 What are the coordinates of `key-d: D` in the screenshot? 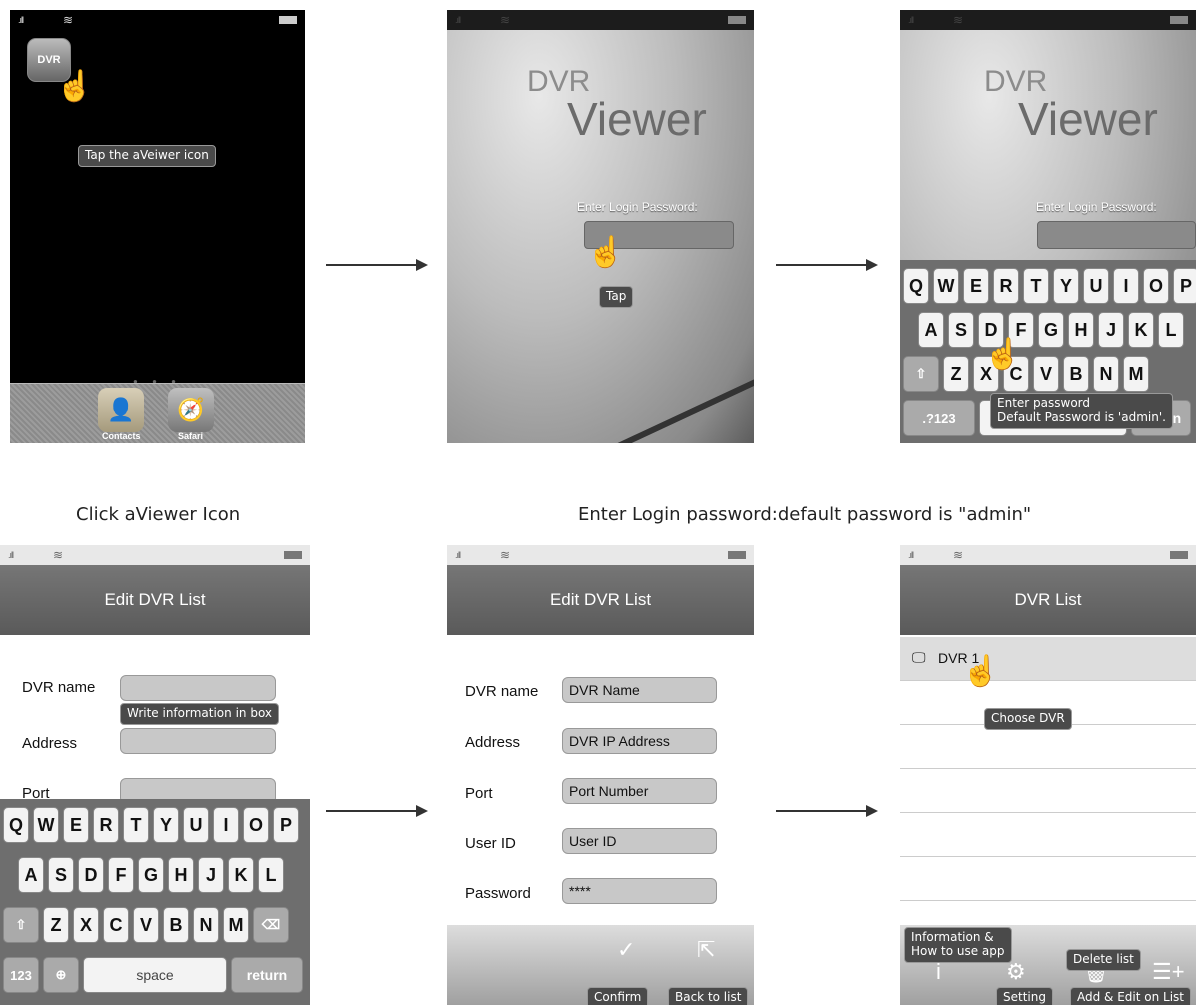 It's located at (91, 875).